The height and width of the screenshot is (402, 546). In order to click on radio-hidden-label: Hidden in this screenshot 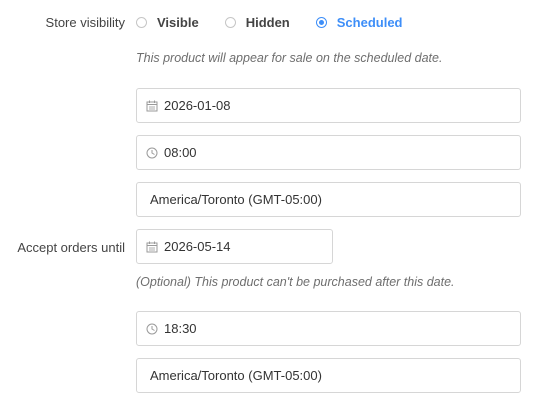, I will do `click(268, 22)`.